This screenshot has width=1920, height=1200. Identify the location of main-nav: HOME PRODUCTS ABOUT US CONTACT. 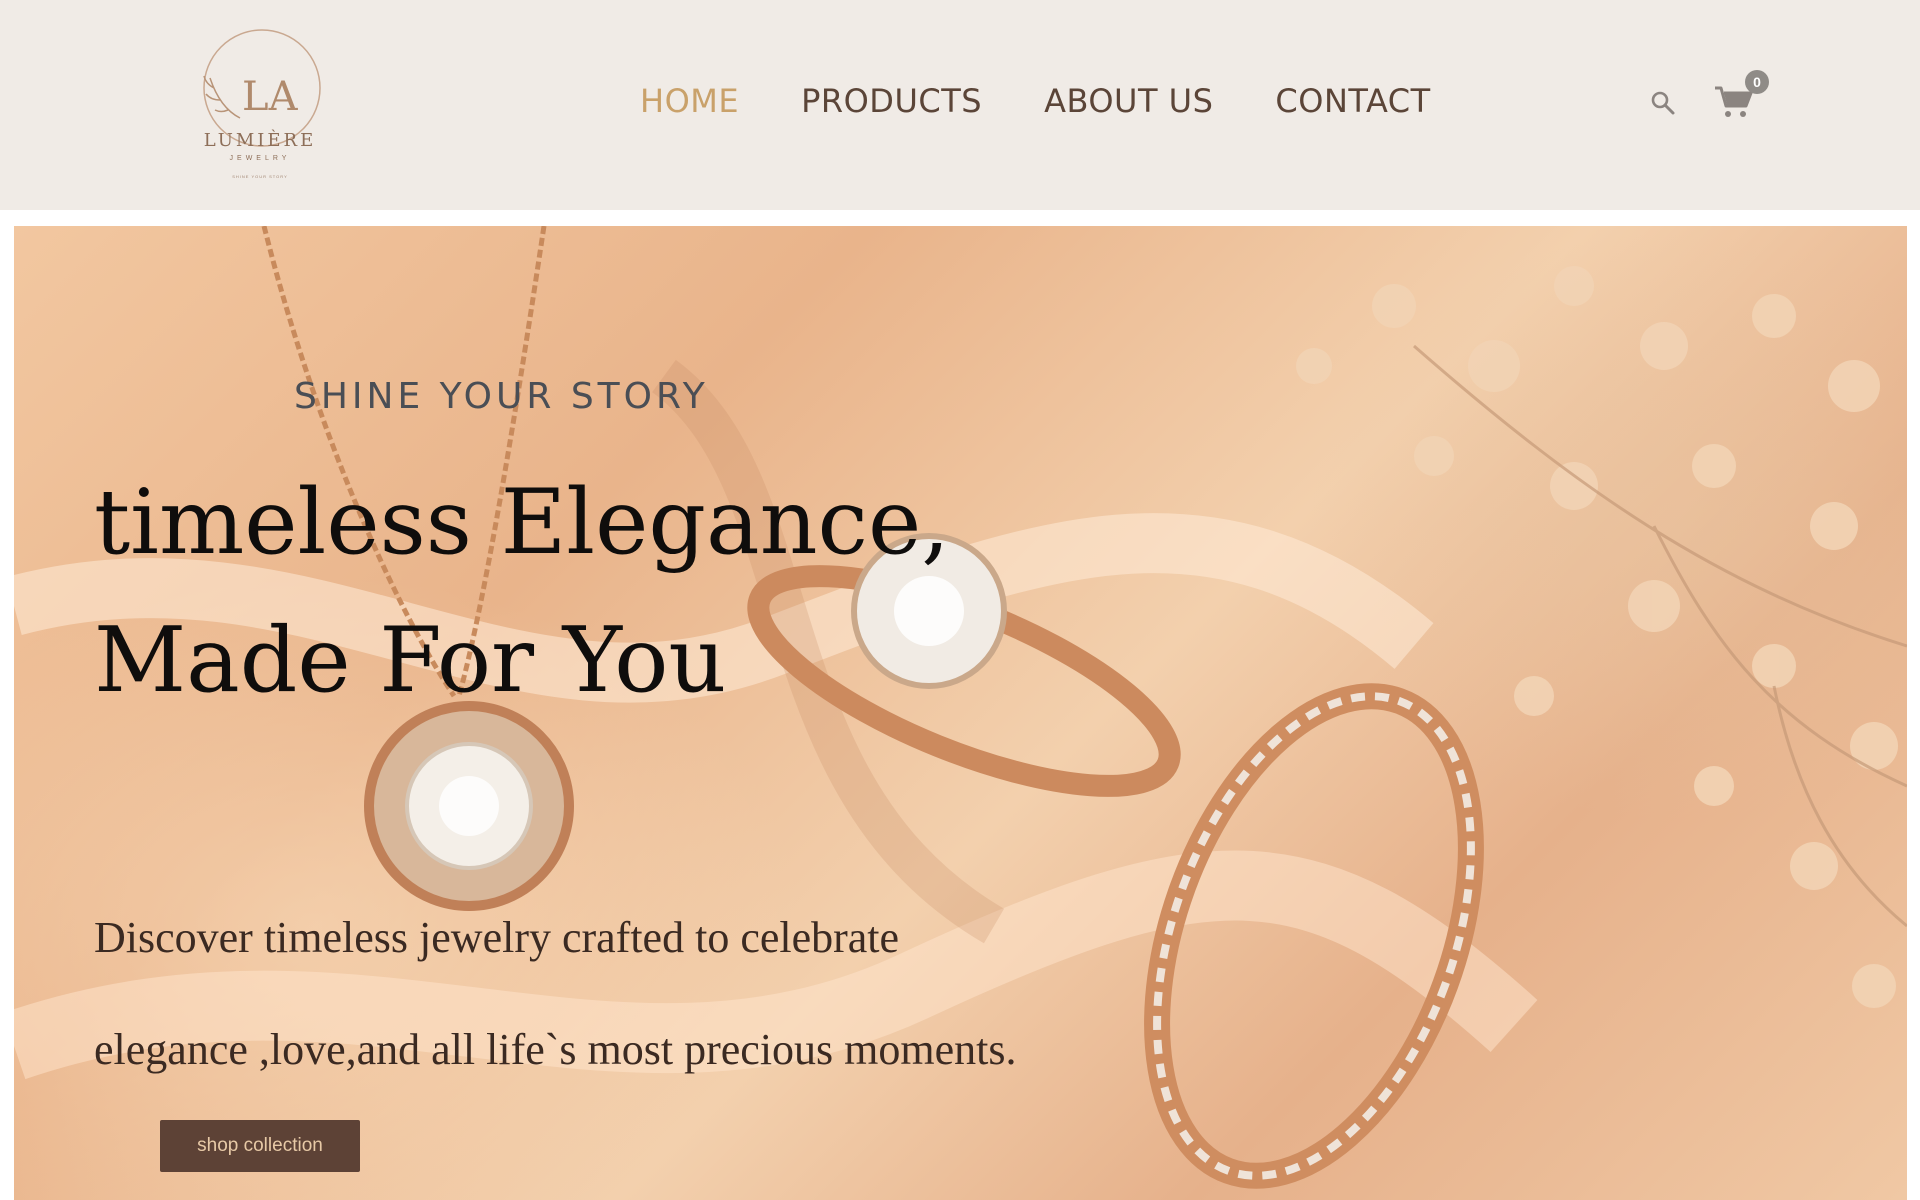
(1035, 101).